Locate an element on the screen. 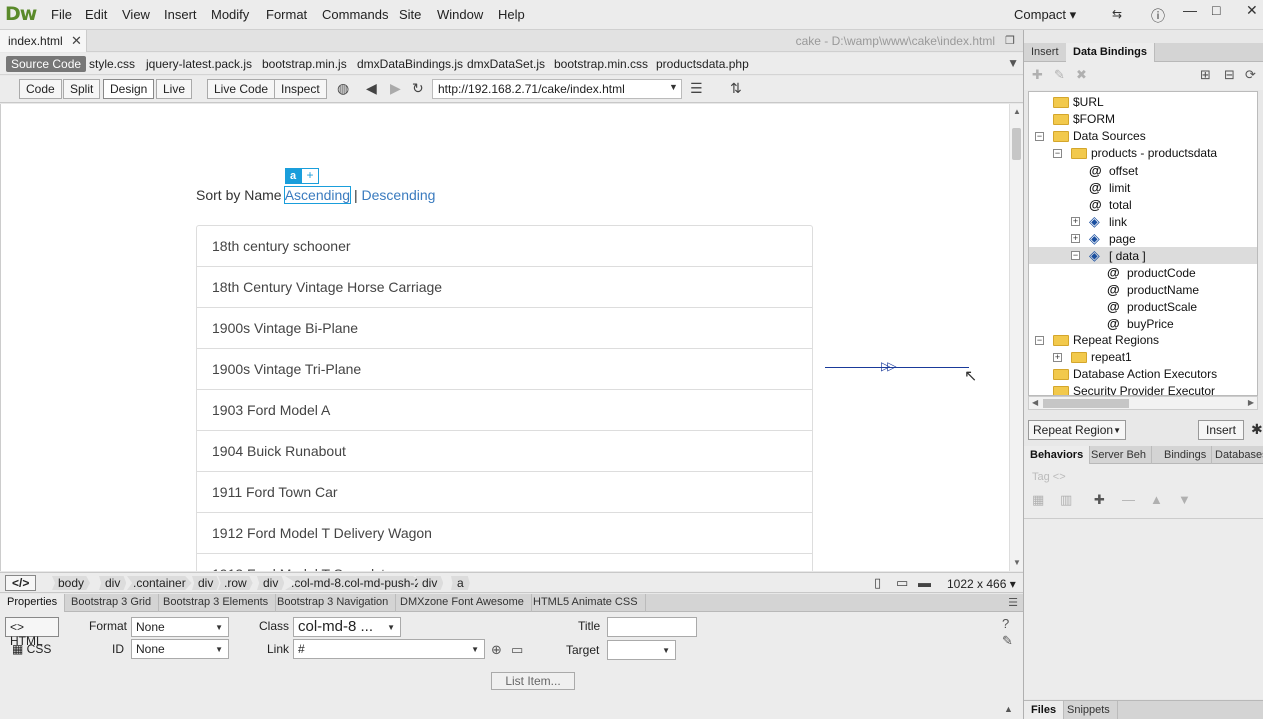 This screenshot has width=1263, height=719. show-set-events-icon: ▦ is located at coordinates (1038, 500).